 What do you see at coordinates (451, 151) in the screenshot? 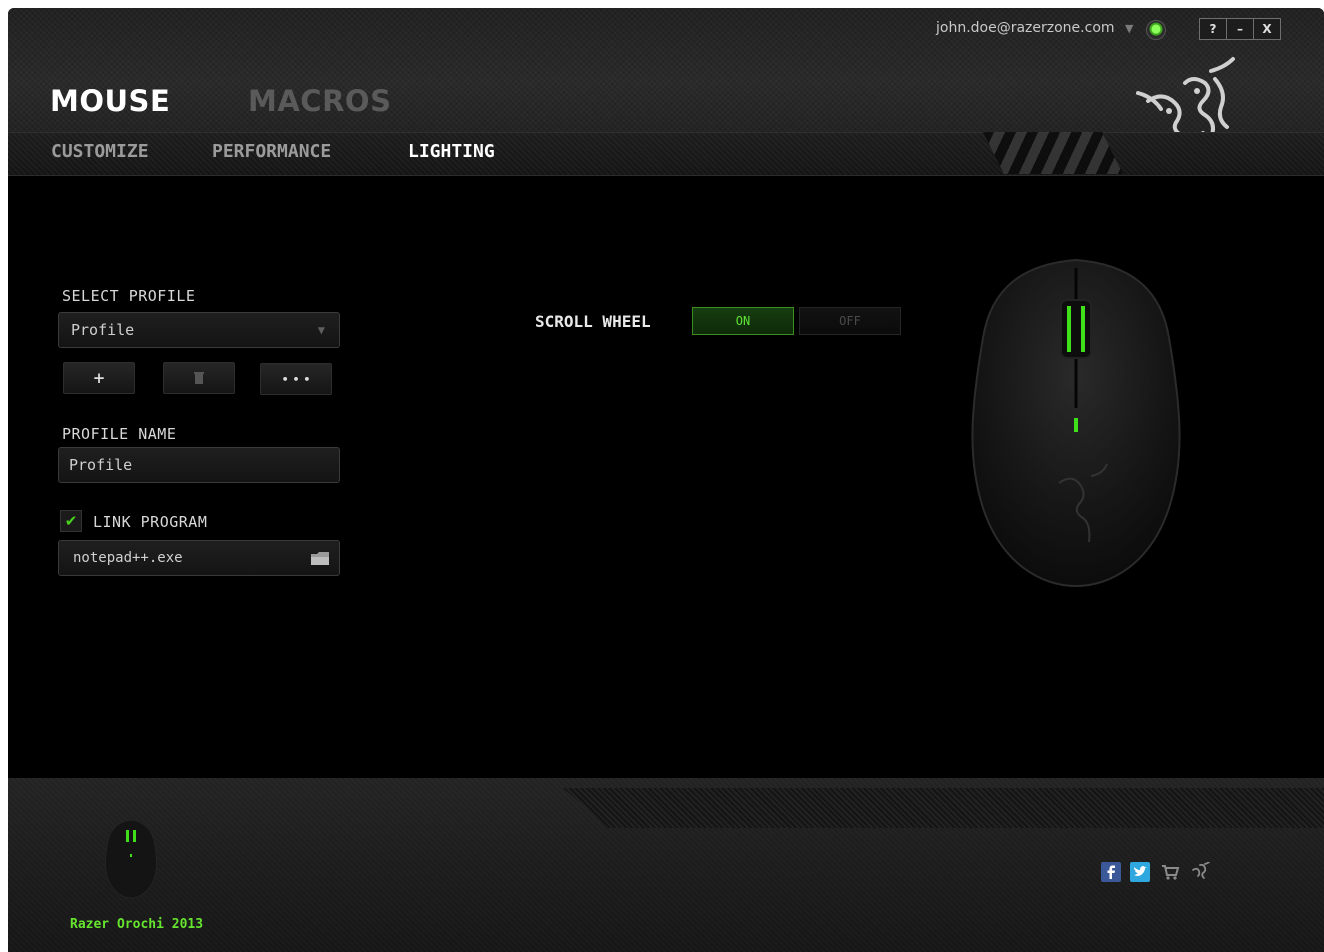
I see `tab-lighting: LIGHTING` at bounding box center [451, 151].